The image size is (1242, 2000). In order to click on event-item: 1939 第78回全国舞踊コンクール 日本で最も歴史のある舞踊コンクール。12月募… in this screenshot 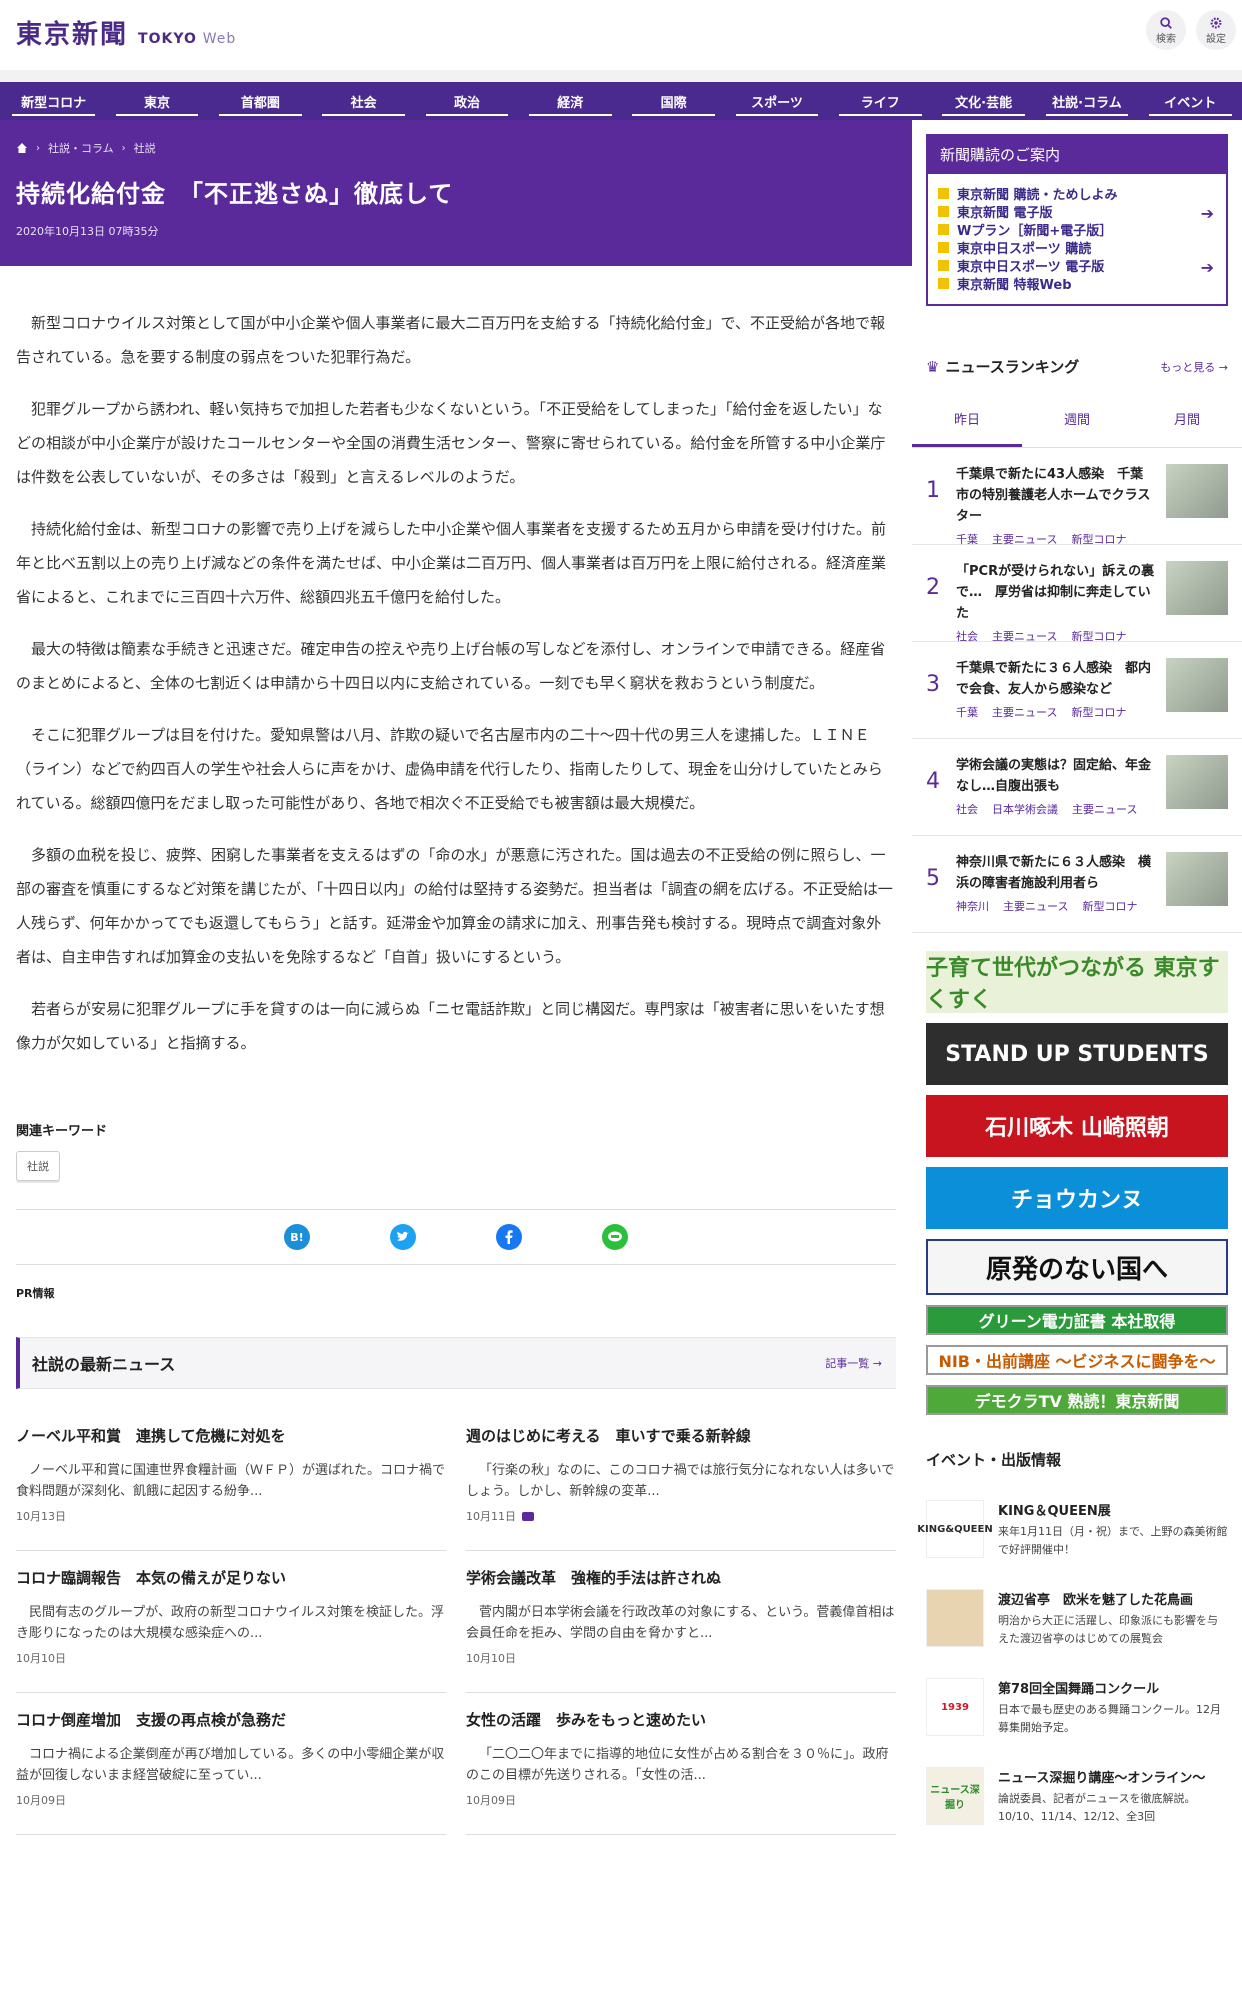, I will do `click(1077, 1707)`.